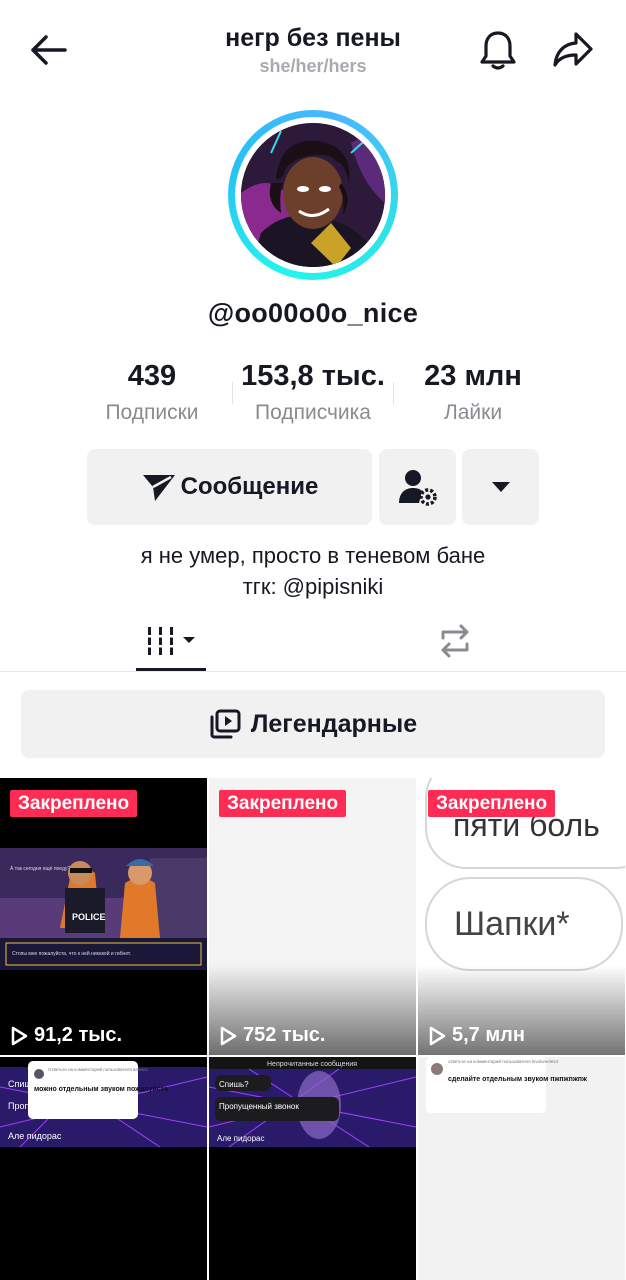  Describe the element at coordinates (313, 313) in the screenshot. I see `username: @oo00o0o_nice` at that location.